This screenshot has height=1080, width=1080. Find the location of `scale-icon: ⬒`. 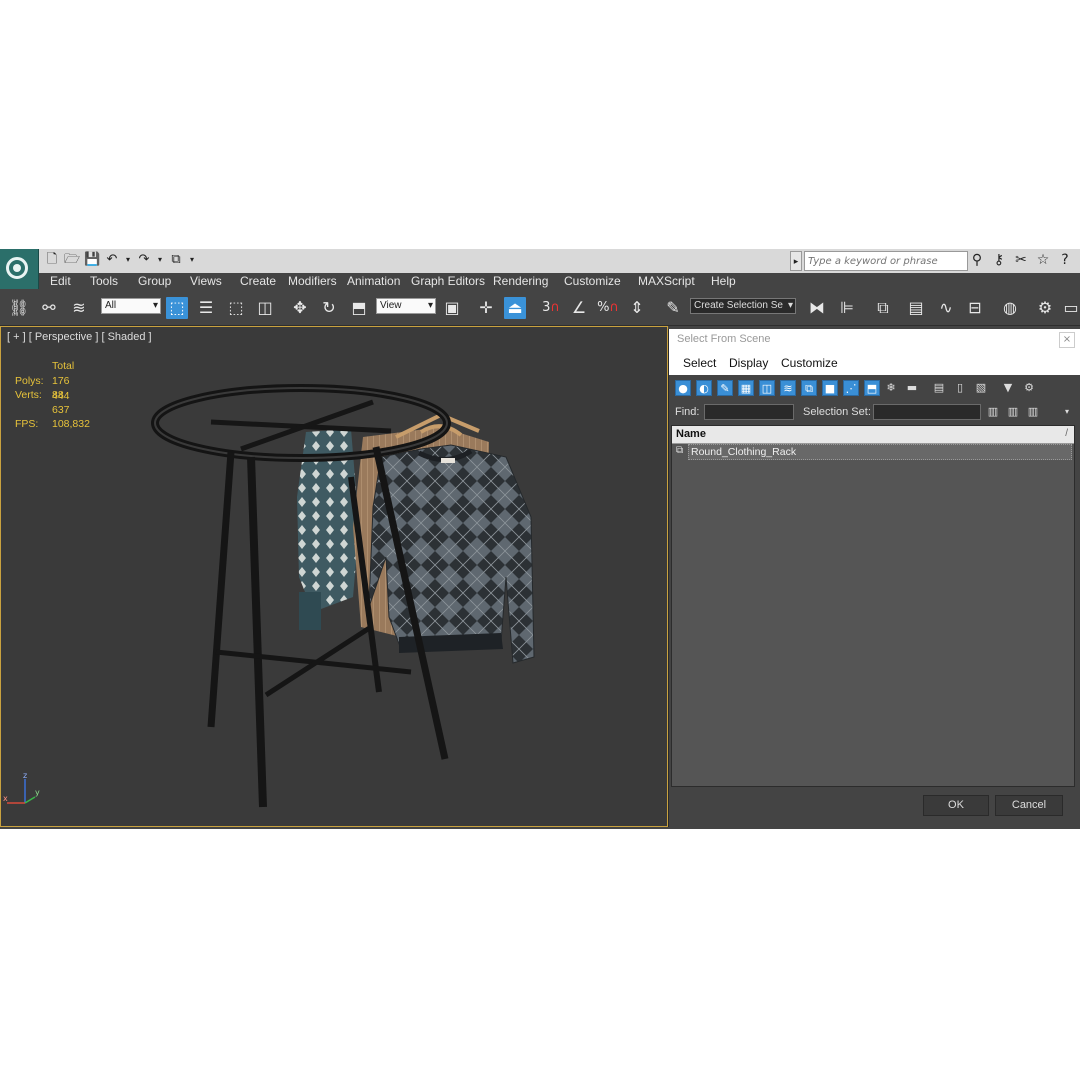

scale-icon: ⬒ is located at coordinates (359, 308).